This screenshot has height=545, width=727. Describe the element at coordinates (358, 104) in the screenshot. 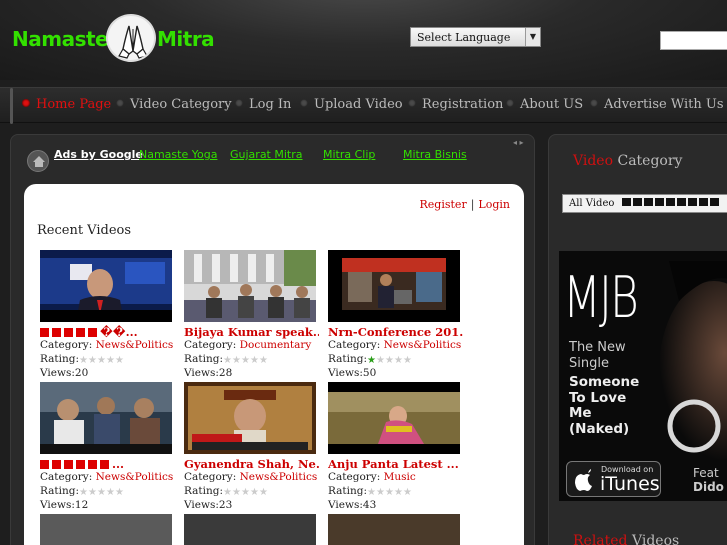

I see `nav-item-label: Upload Video` at that location.